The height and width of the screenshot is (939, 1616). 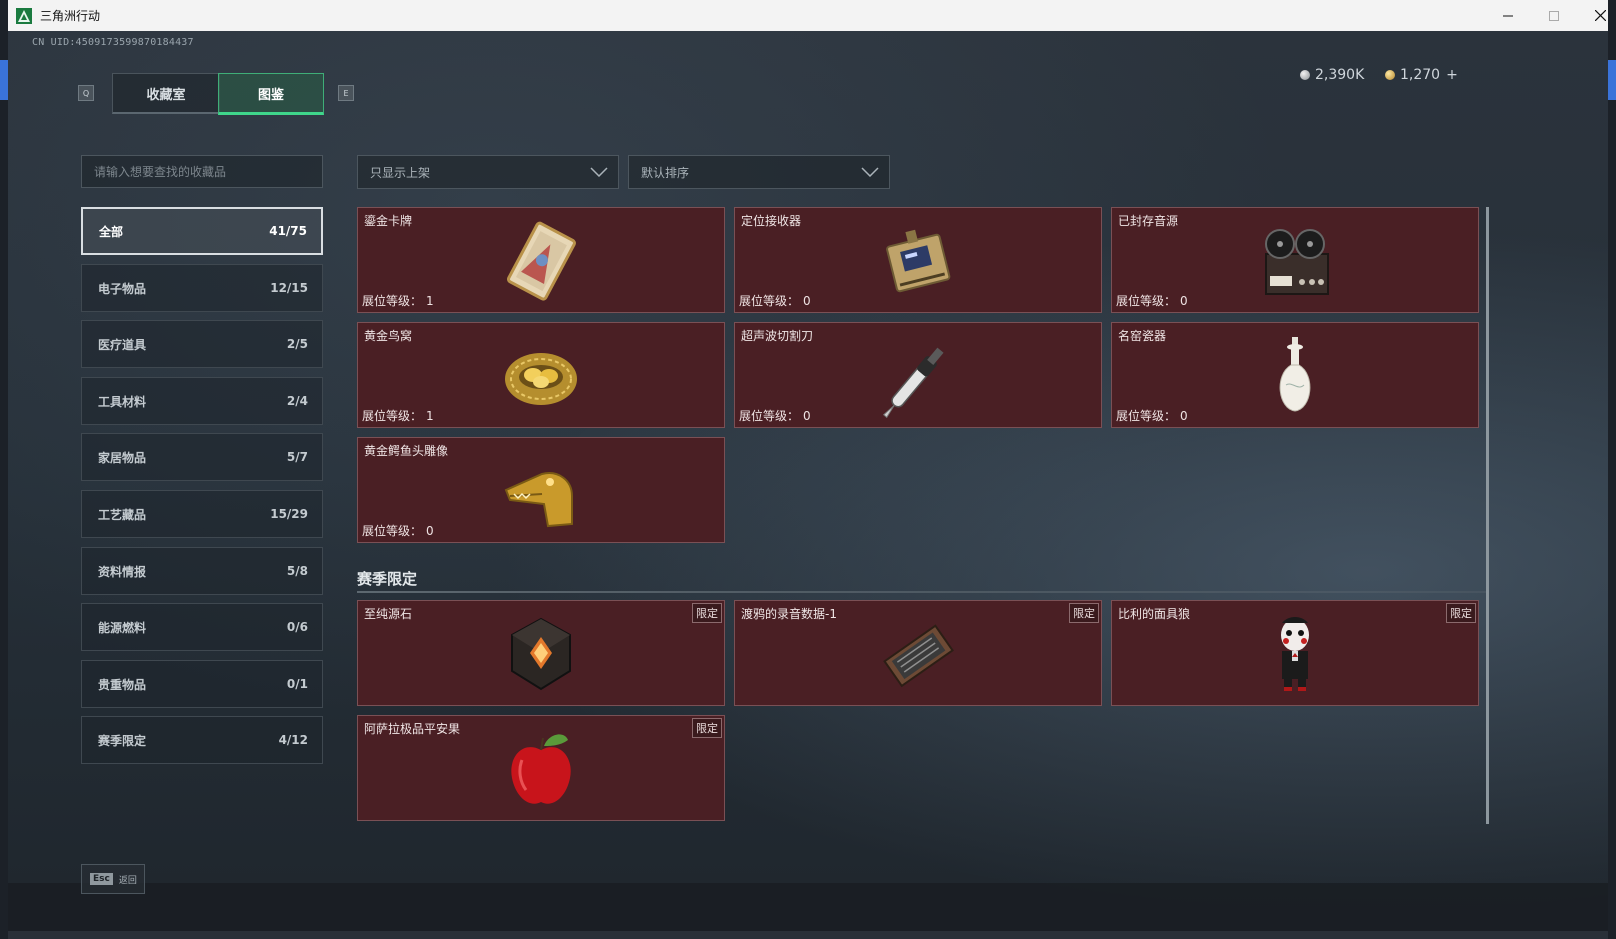 I want to click on chevron-down-icon, so click(x=870, y=172).